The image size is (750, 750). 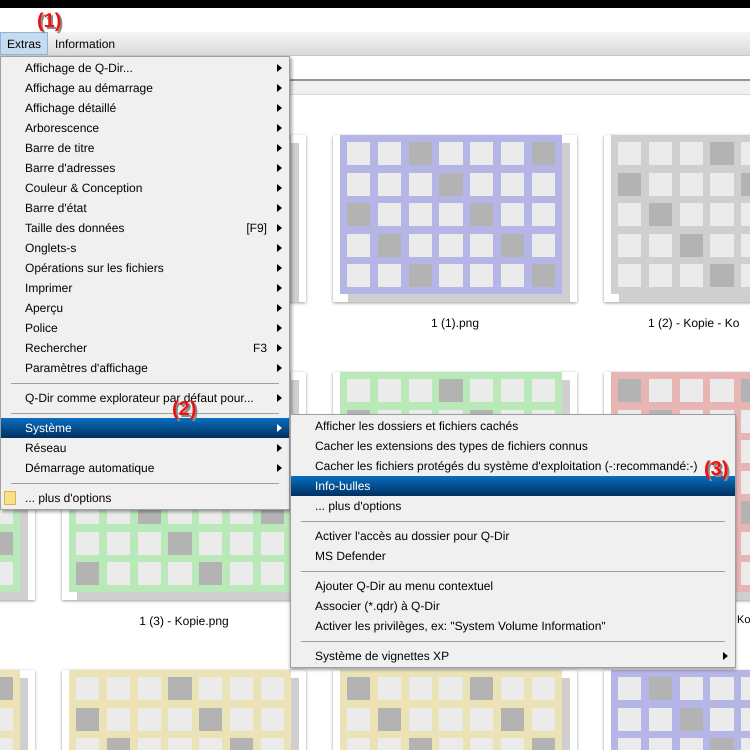 What do you see at coordinates (41, 328) in the screenshot?
I see `menu-item: Police` at bounding box center [41, 328].